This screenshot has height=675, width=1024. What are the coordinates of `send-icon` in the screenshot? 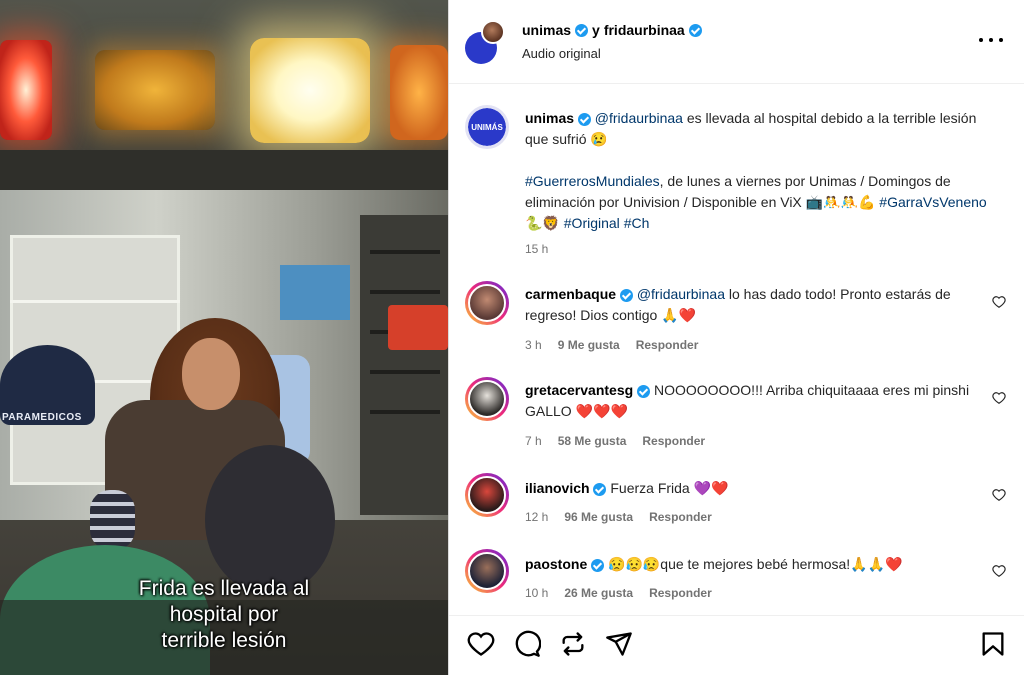 It's located at (619, 644).